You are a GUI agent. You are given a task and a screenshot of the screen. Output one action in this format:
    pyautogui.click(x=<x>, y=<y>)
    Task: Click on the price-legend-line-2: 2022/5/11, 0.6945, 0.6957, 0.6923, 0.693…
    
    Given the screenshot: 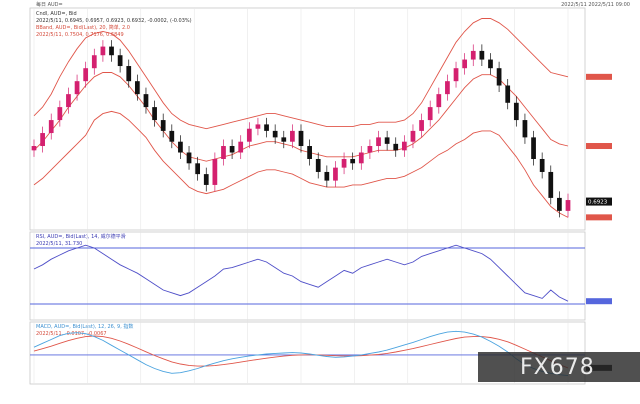 What is the action you would take?
    pyautogui.click(x=114, y=21)
    